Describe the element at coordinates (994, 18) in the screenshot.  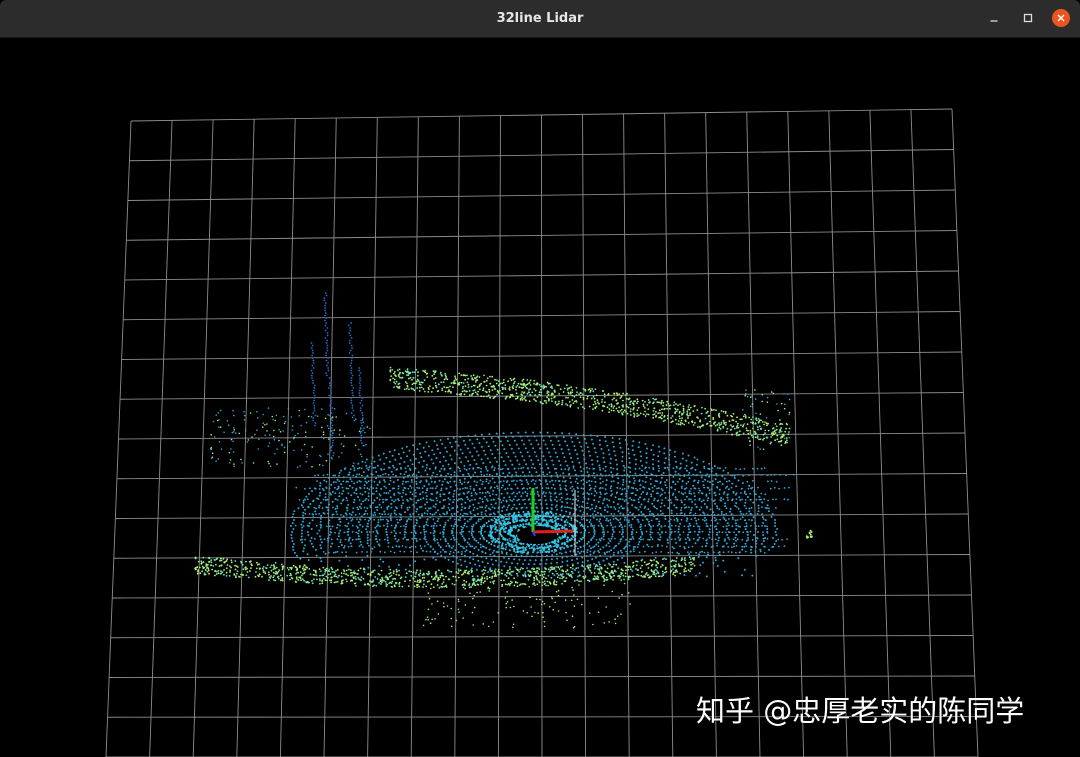
I see `minimize-button` at that location.